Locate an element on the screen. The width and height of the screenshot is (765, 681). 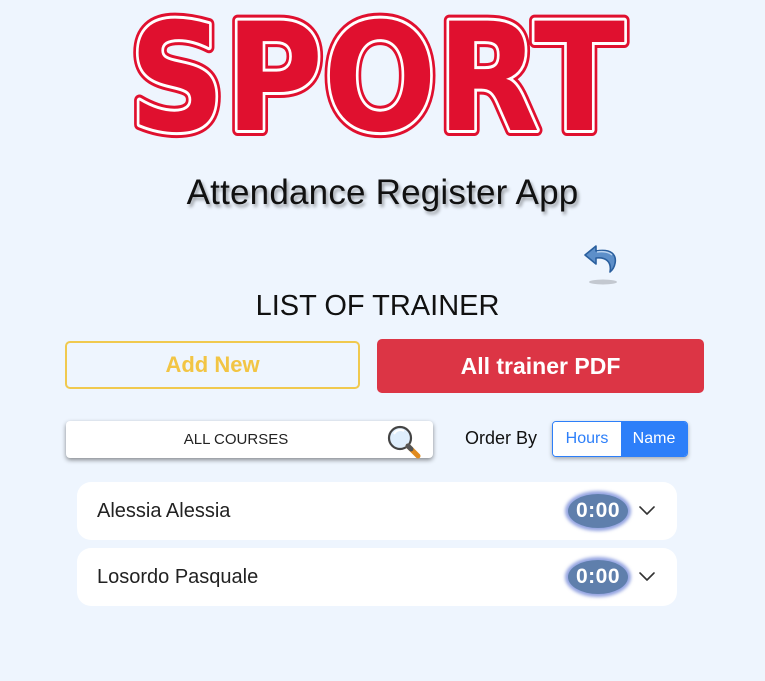
trainer-row: Losordo Pasquale 0:00 is located at coordinates (377, 577).